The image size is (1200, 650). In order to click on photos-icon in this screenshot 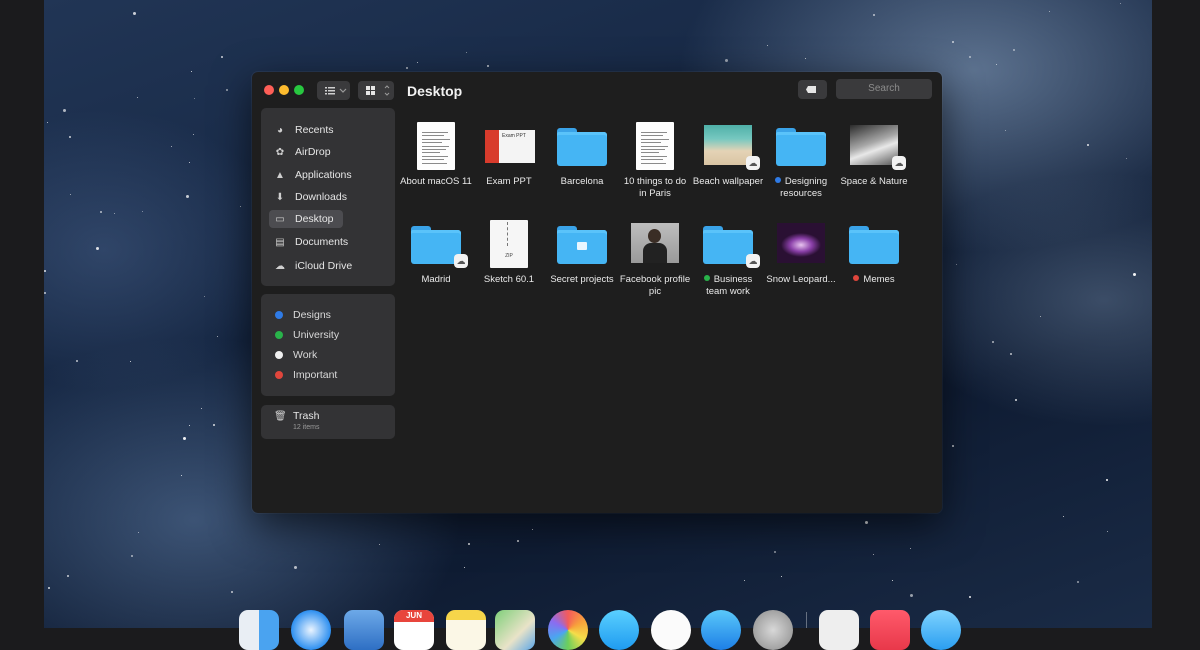, I will do `click(568, 630)`.